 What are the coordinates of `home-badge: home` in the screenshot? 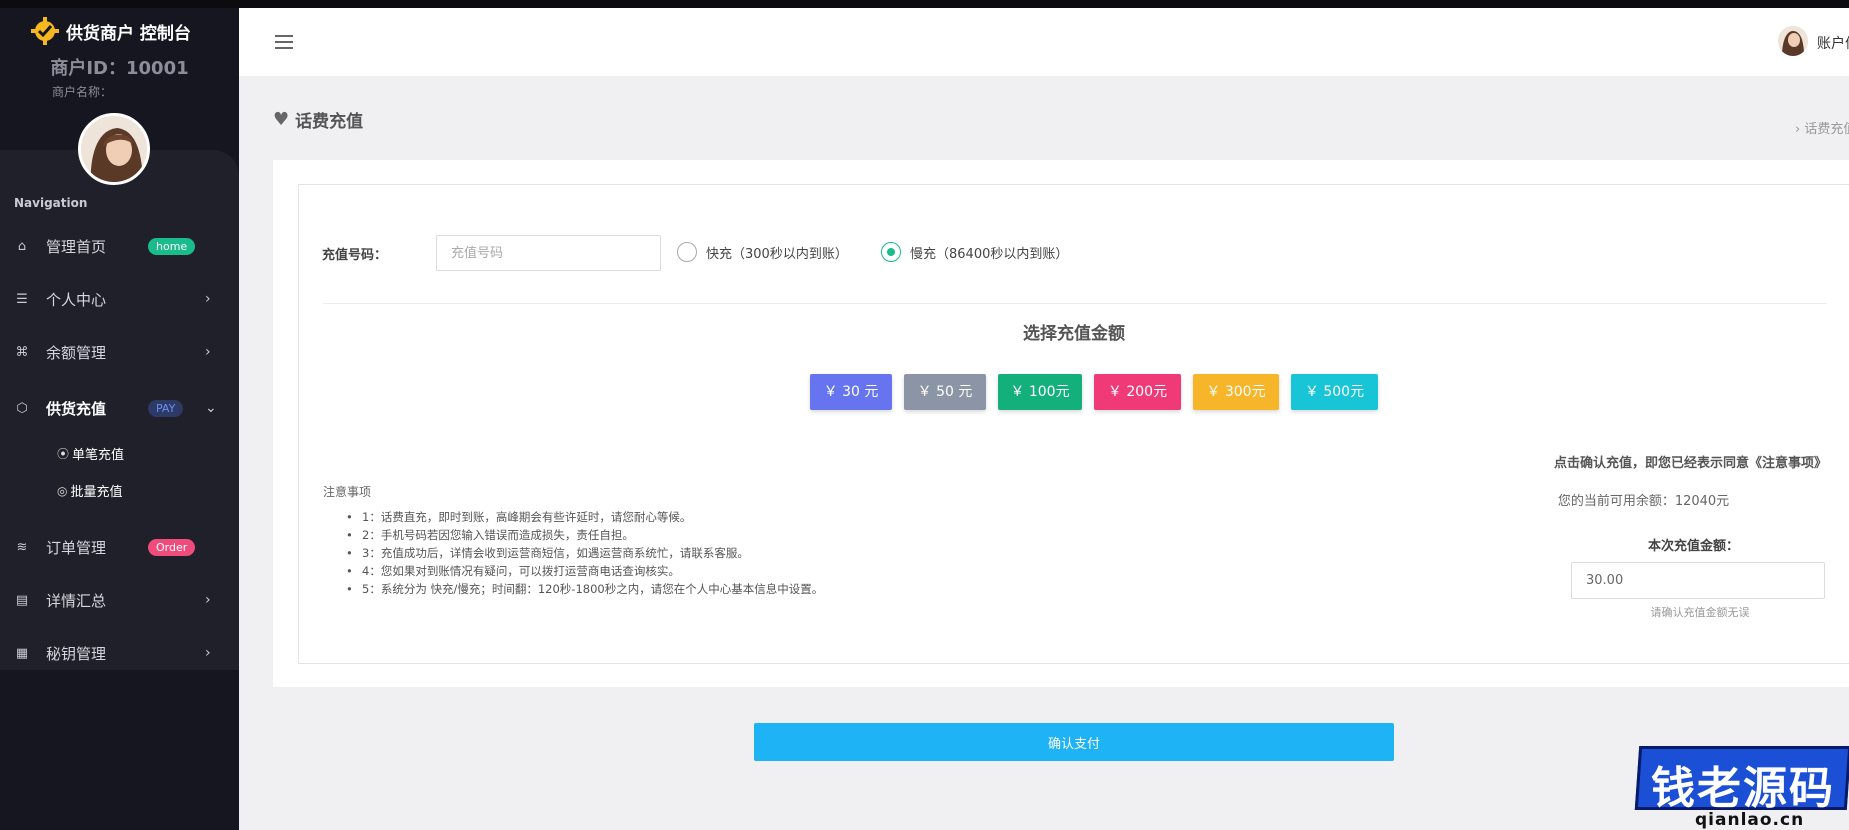 It's located at (172, 246).